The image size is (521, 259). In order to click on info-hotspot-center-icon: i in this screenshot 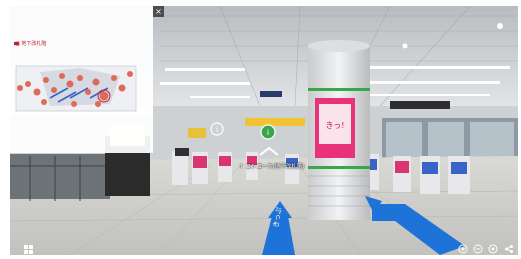, I will do `click(268, 132)`.